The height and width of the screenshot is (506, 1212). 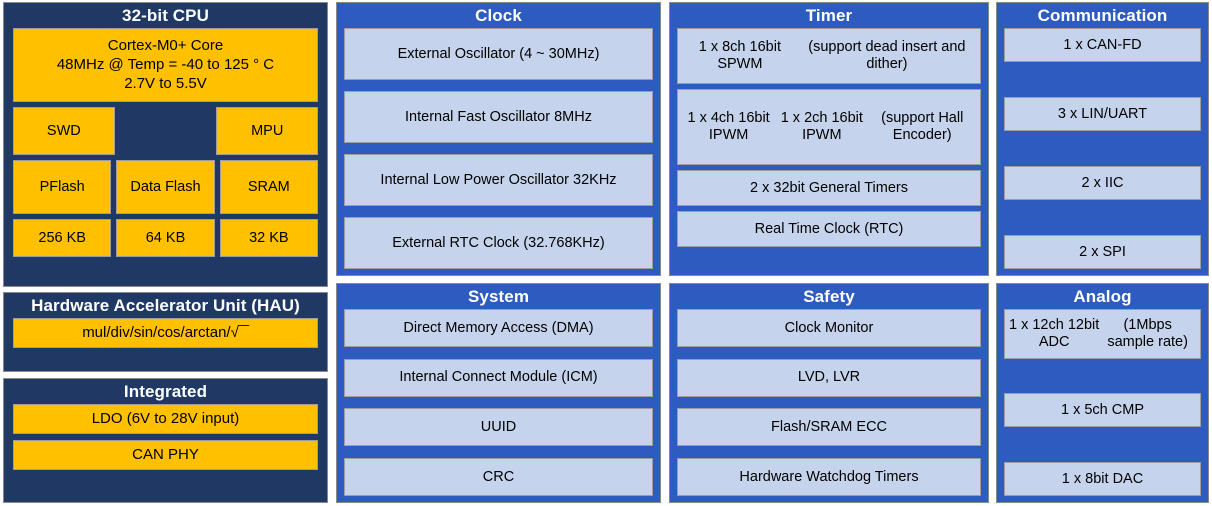 I want to click on cpu-debug-row: SWD MPU, so click(x=166, y=130).